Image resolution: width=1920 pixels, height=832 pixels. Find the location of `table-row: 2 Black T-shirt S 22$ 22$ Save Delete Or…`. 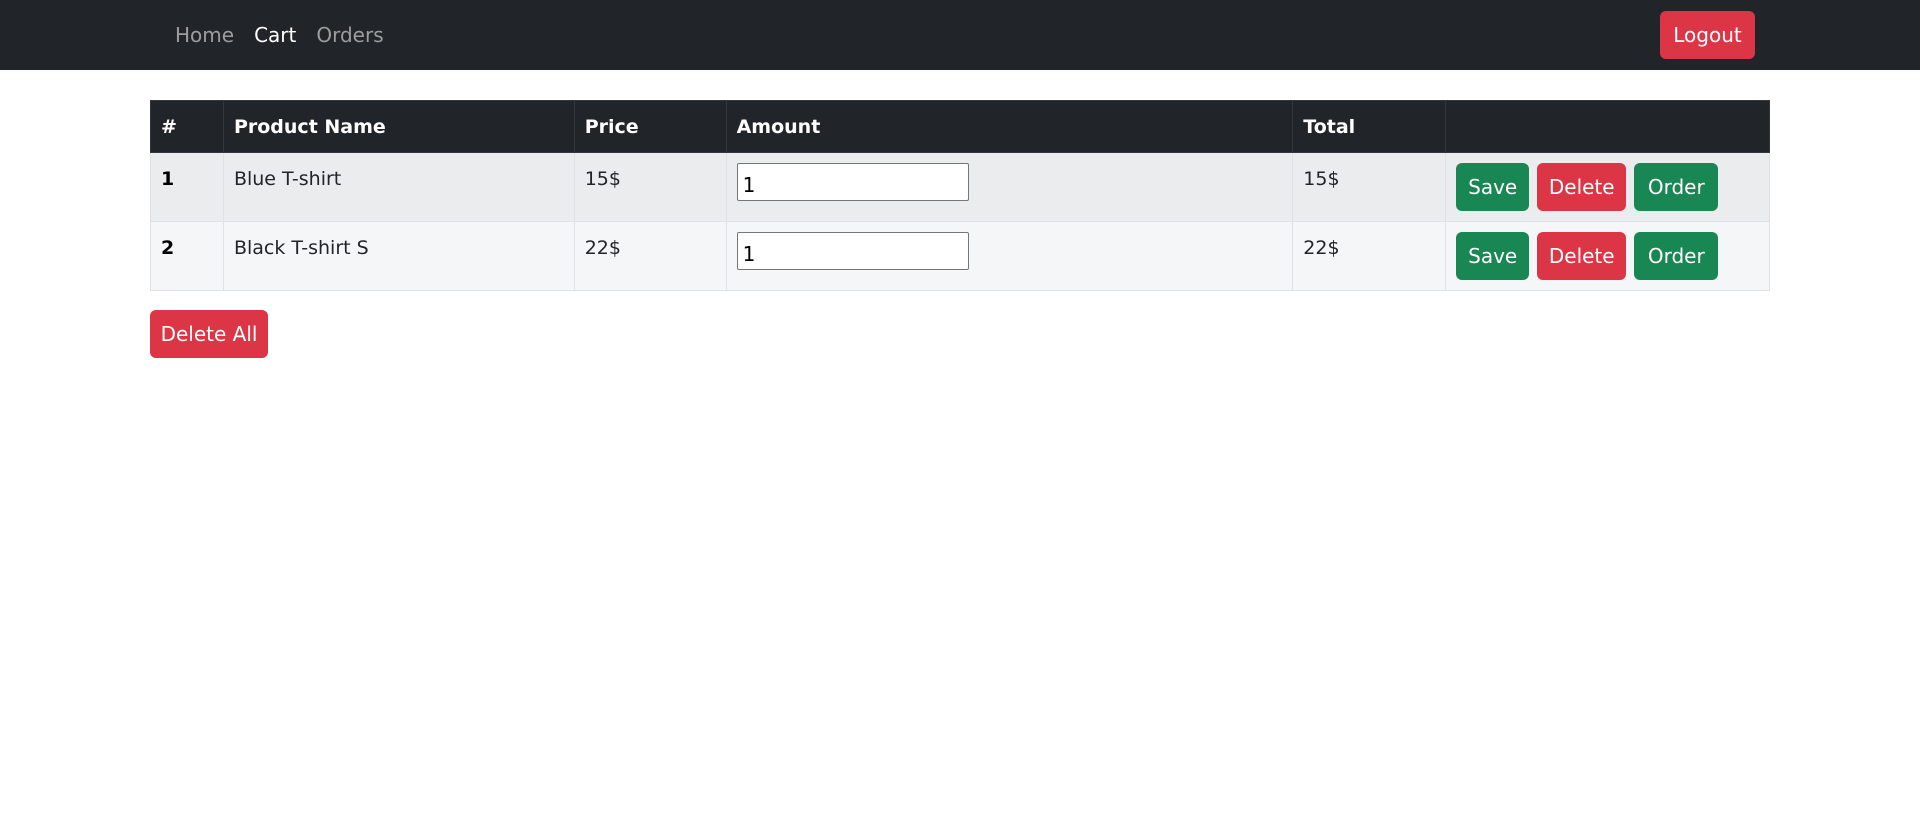

table-row: 2 Black T-shirt S 22$ 22$ Save Delete Or… is located at coordinates (960, 256).